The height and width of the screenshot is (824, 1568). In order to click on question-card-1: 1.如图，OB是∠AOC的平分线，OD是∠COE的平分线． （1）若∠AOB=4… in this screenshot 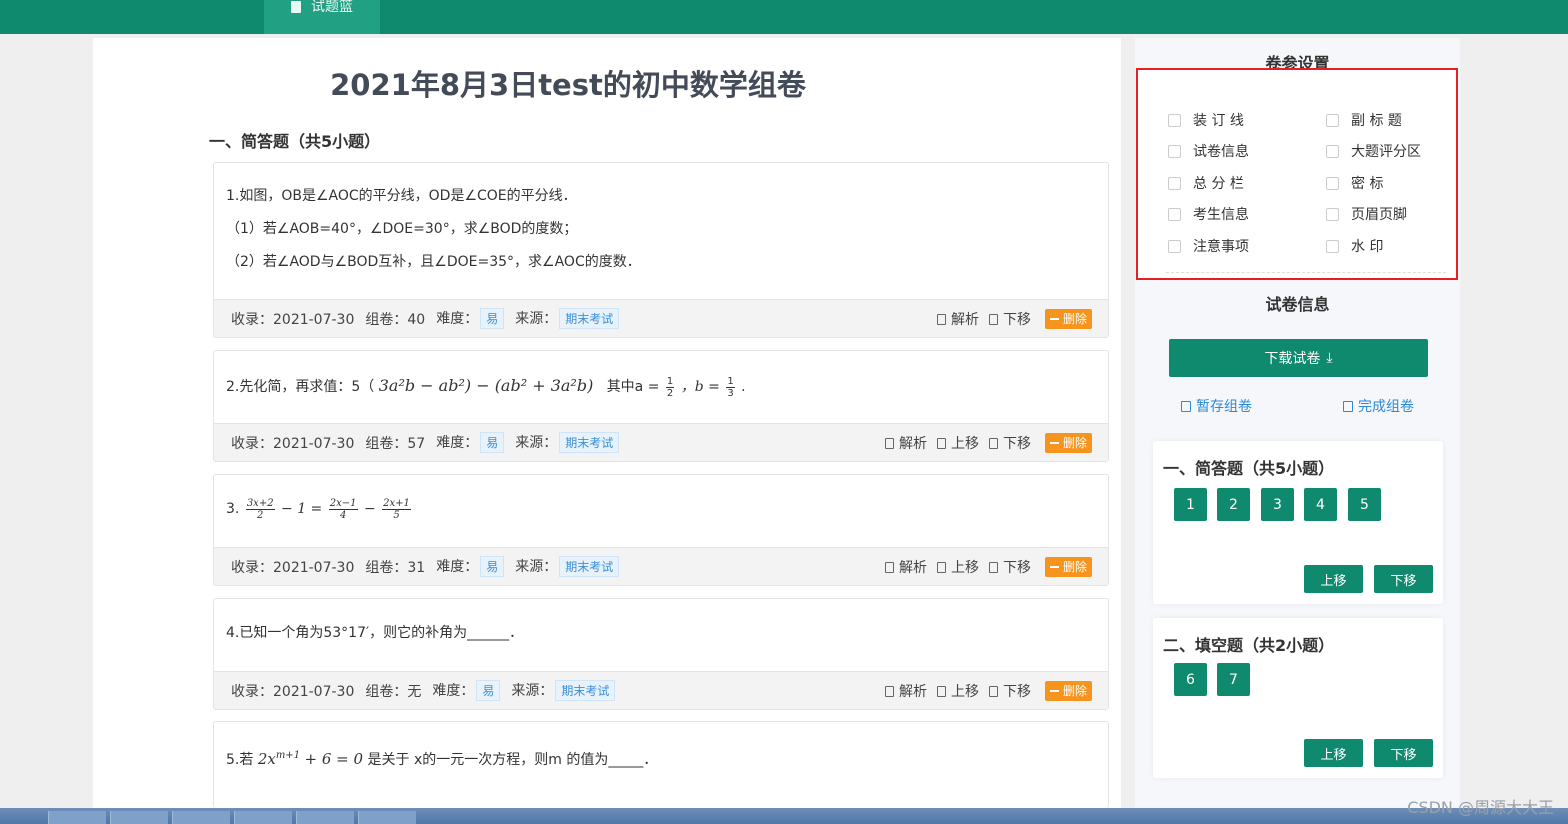, I will do `click(661, 250)`.